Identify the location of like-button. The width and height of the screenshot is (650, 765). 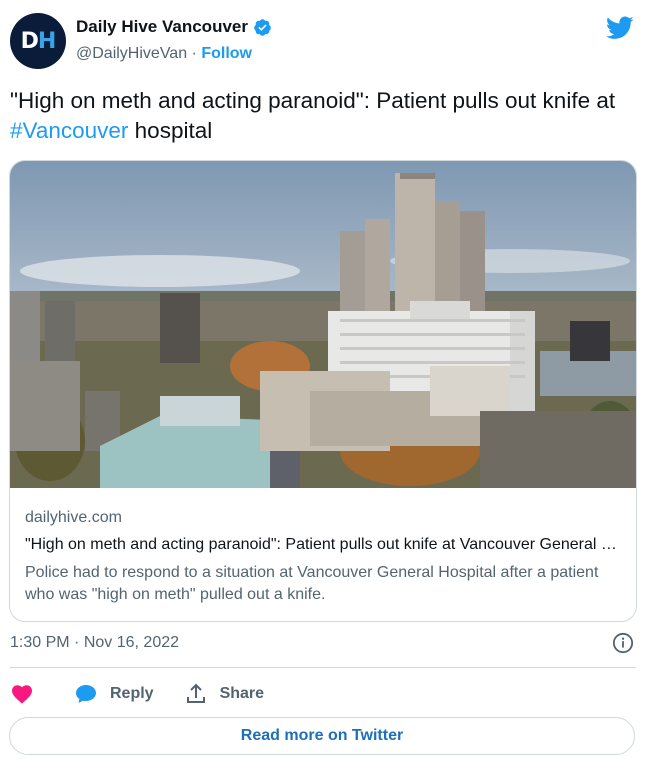
(22, 694).